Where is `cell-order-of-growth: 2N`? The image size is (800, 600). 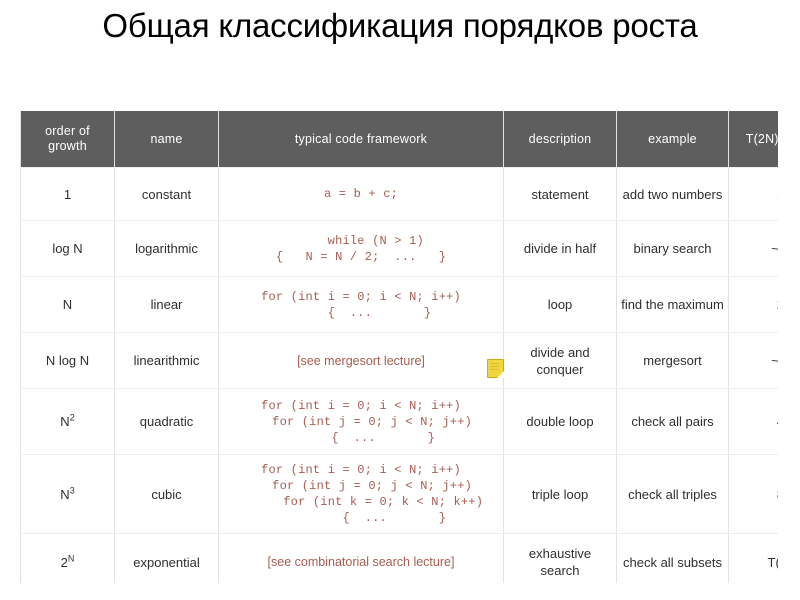
cell-order-of-growth: 2N is located at coordinates (67, 558).